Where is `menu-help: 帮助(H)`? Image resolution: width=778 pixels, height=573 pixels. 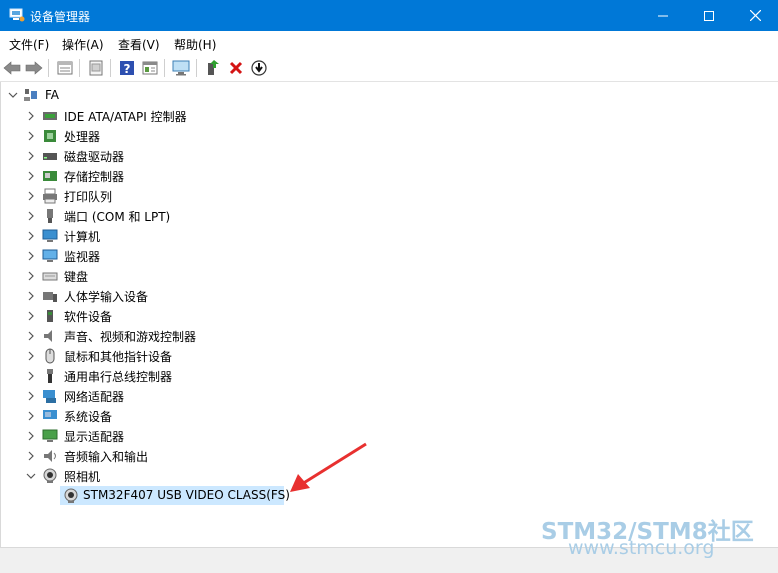
menu-help: 帮助(H) is located at coordinates (195, 44).